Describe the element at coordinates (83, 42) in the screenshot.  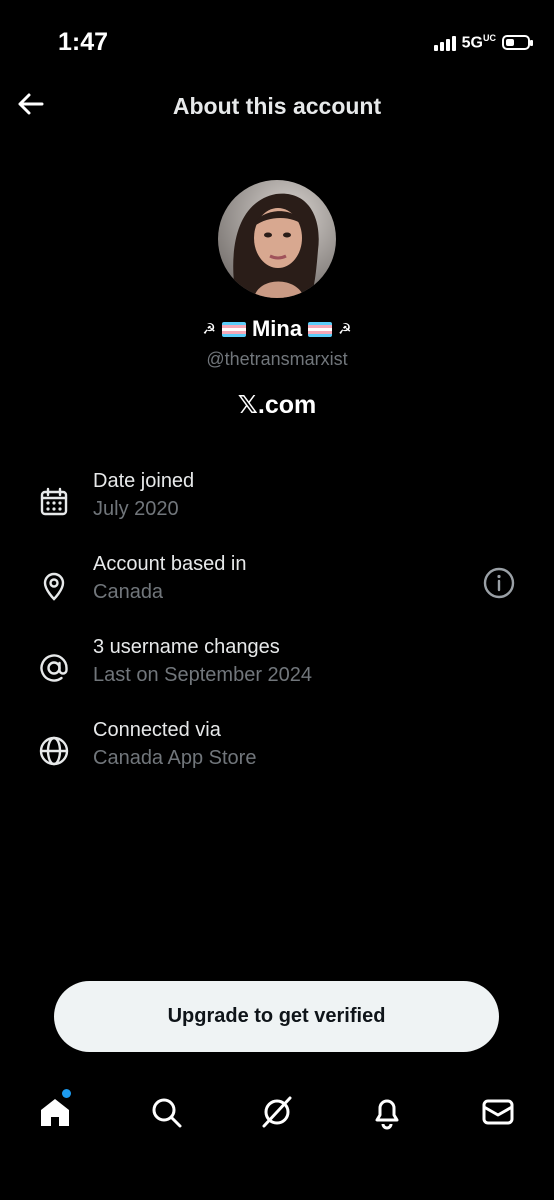
I see `status-time: 1:47` at that location.